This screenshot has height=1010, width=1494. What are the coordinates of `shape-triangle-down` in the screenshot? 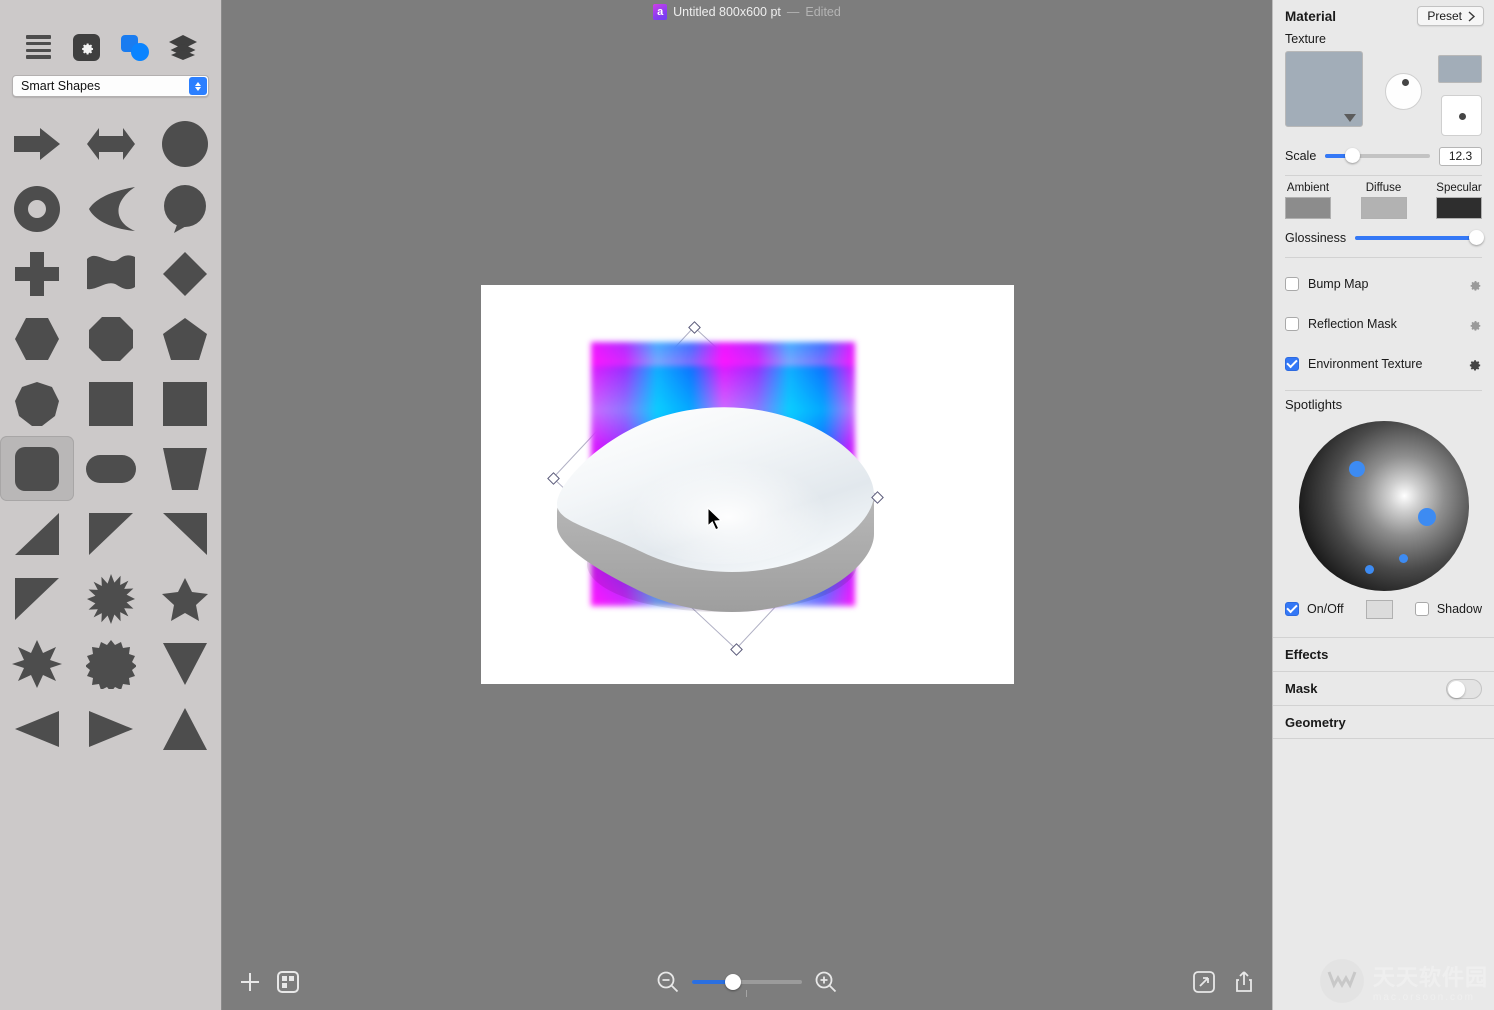 It's located at (185, 663).